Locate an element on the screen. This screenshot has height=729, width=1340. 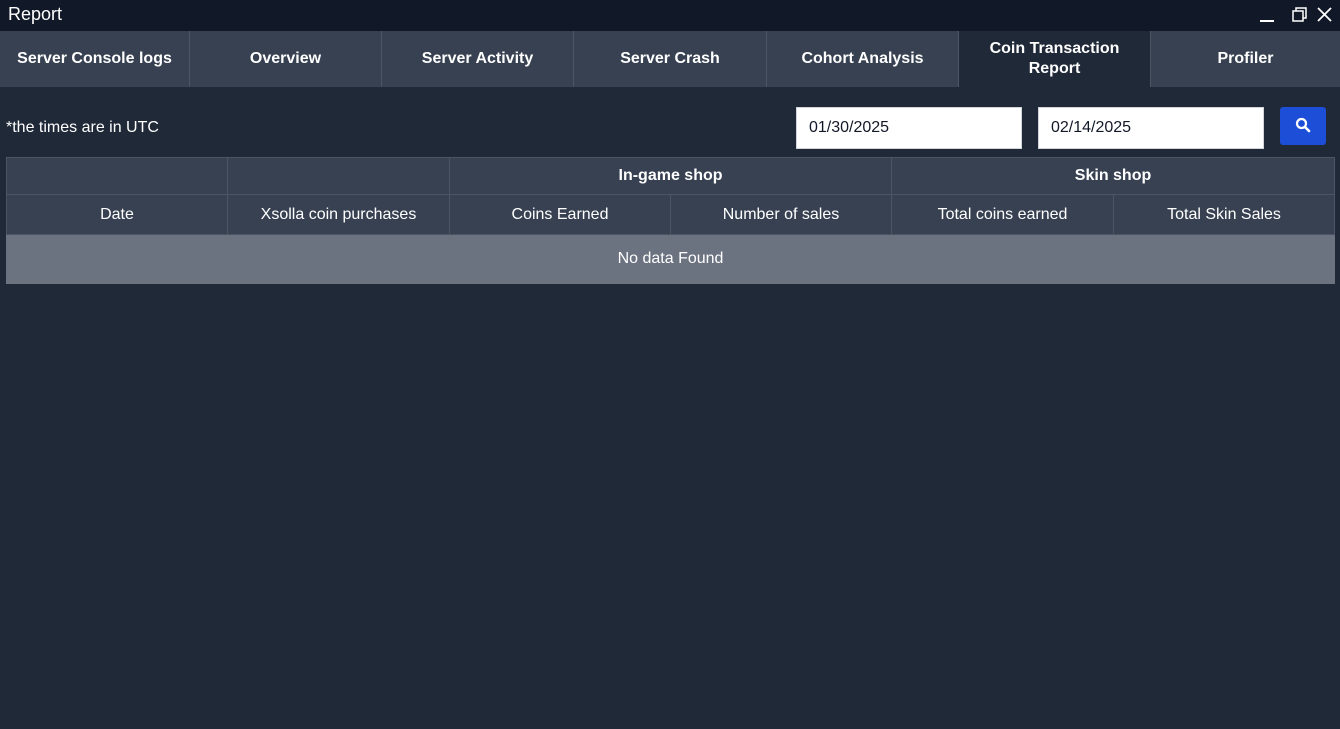
tab-server-console-logs: Server Console logs is located at coordinates (95, 59).